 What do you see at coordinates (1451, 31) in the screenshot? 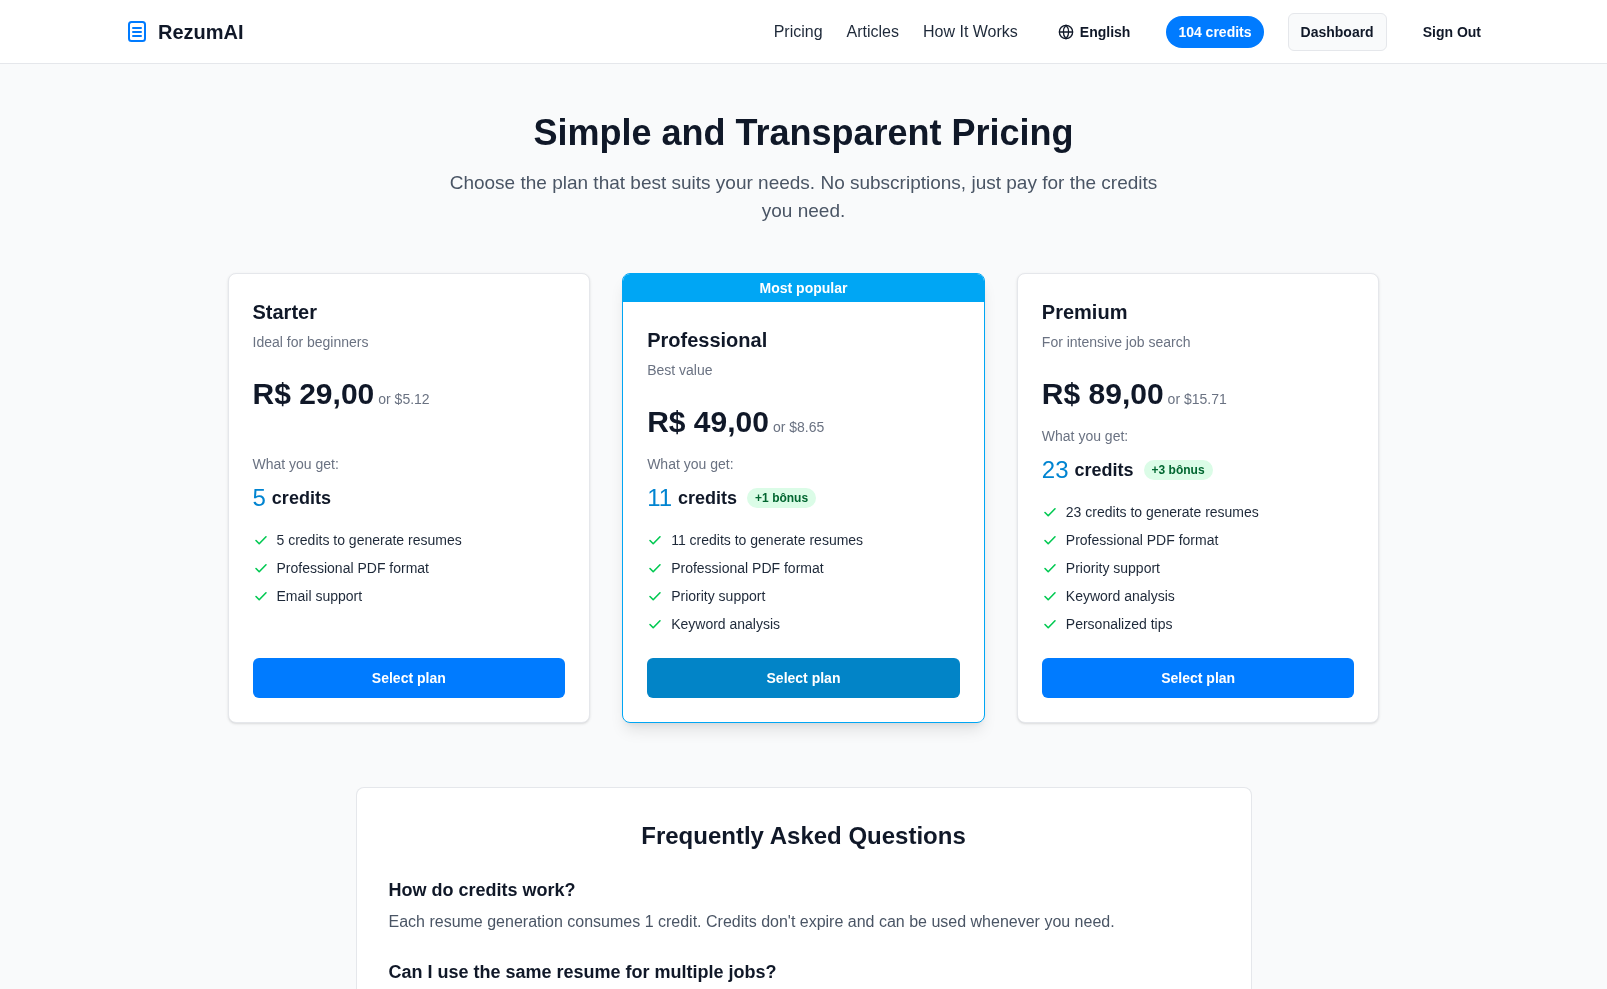
I see `sign-out-button: Sign Out` at bounding box center [1451, 31].